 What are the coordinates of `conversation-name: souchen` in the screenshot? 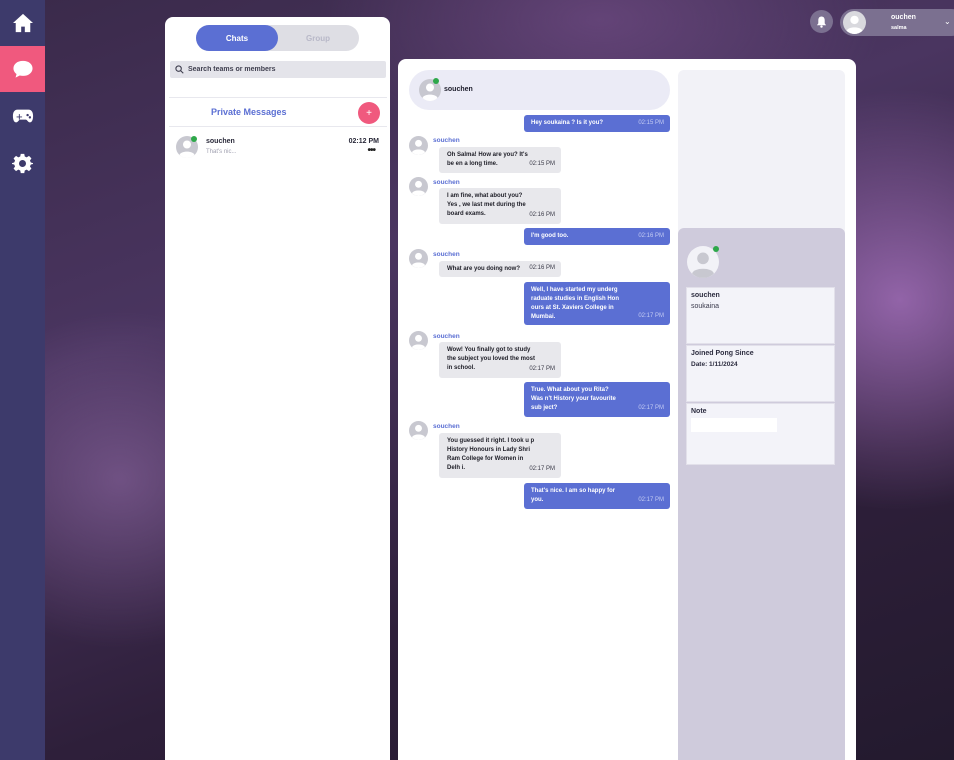 It's located at (220, 141).